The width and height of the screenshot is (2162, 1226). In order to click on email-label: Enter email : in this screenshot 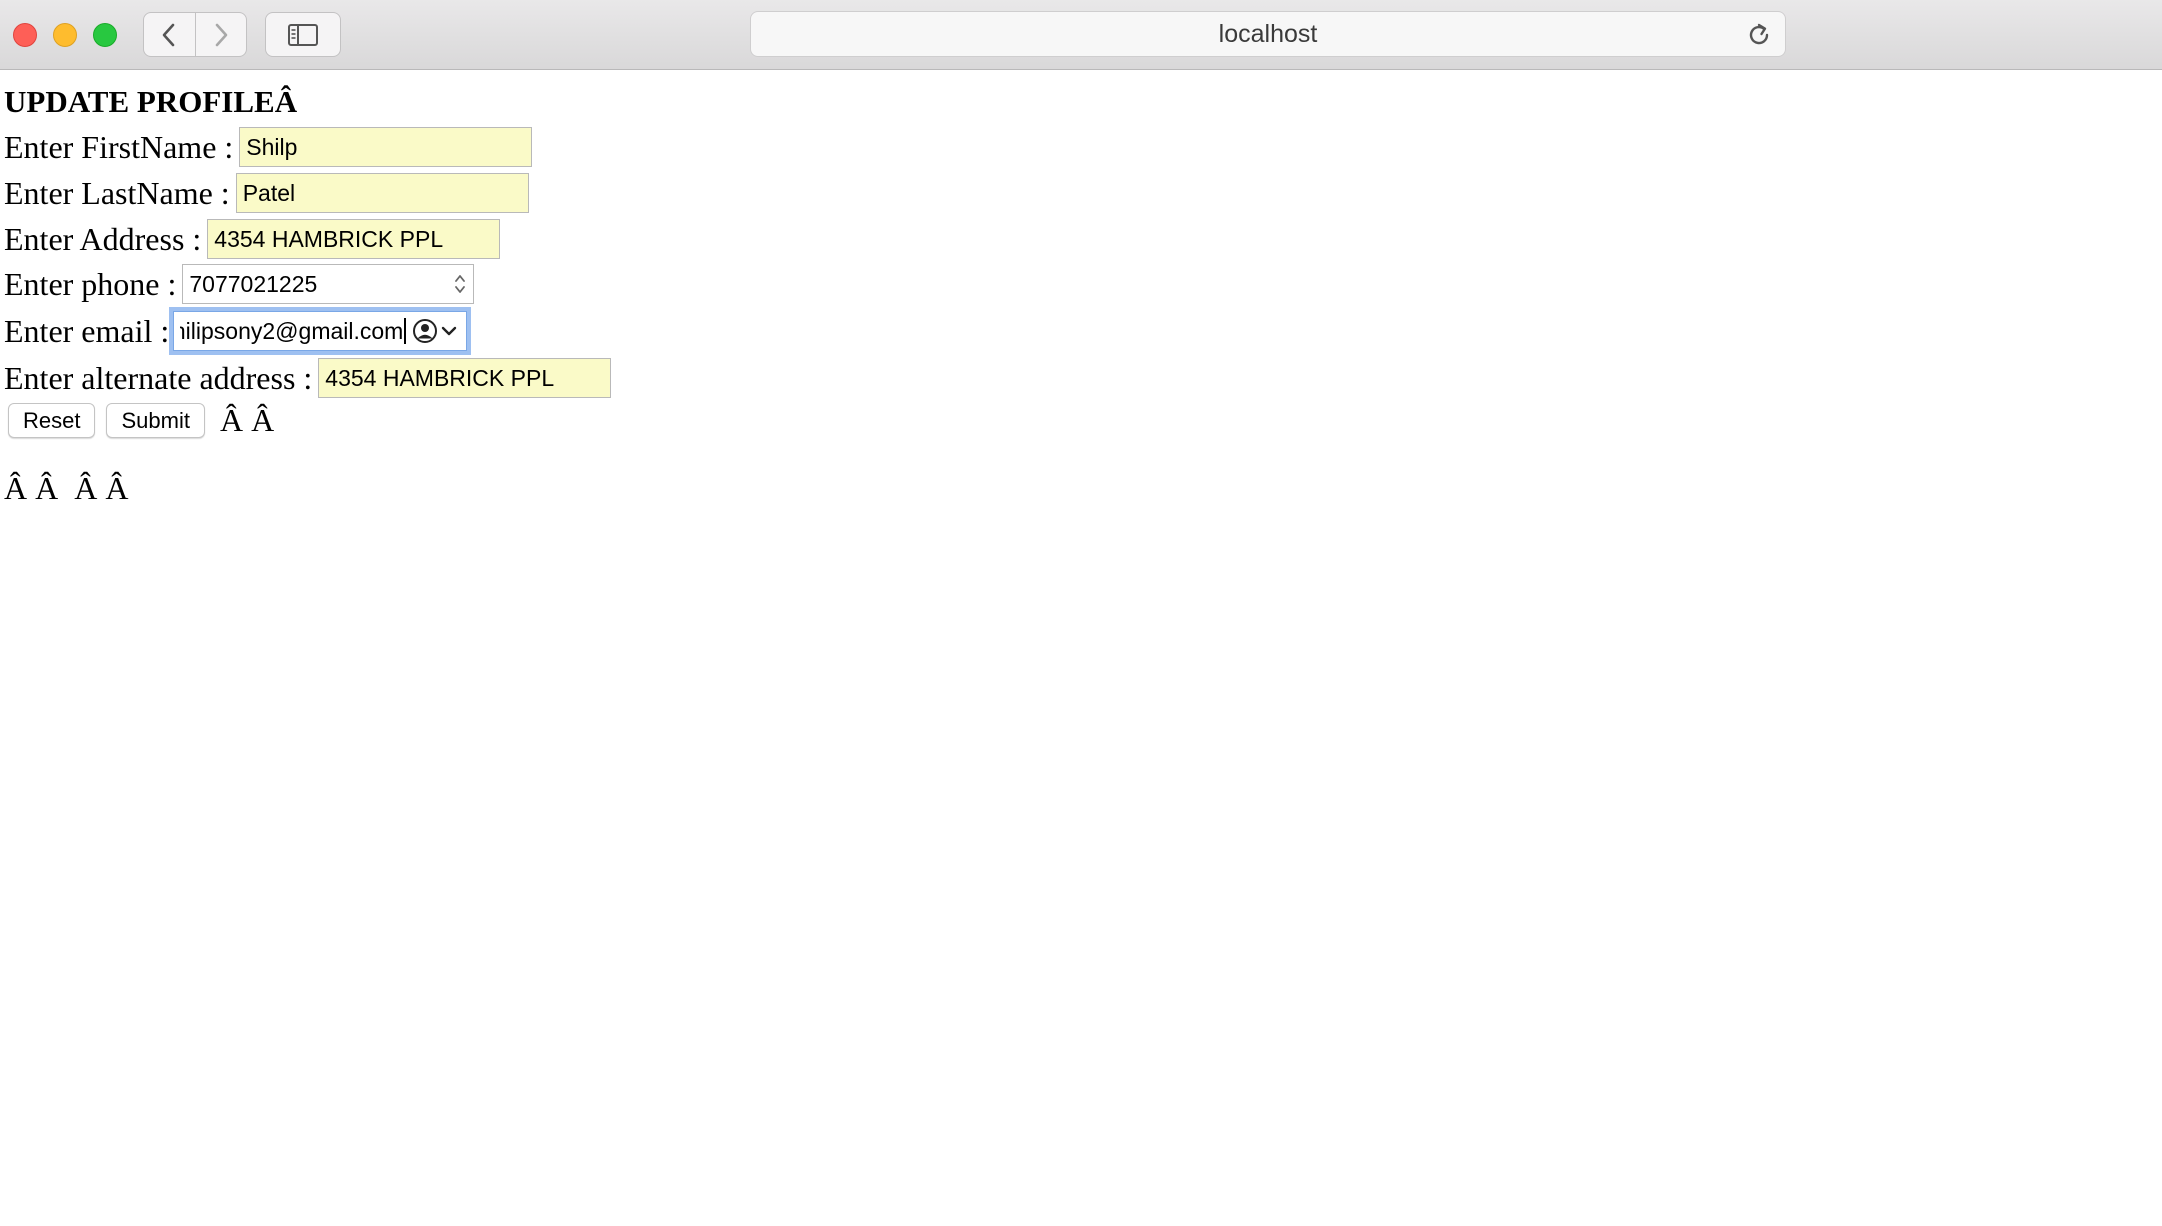, I will do `click(87, 331)`.